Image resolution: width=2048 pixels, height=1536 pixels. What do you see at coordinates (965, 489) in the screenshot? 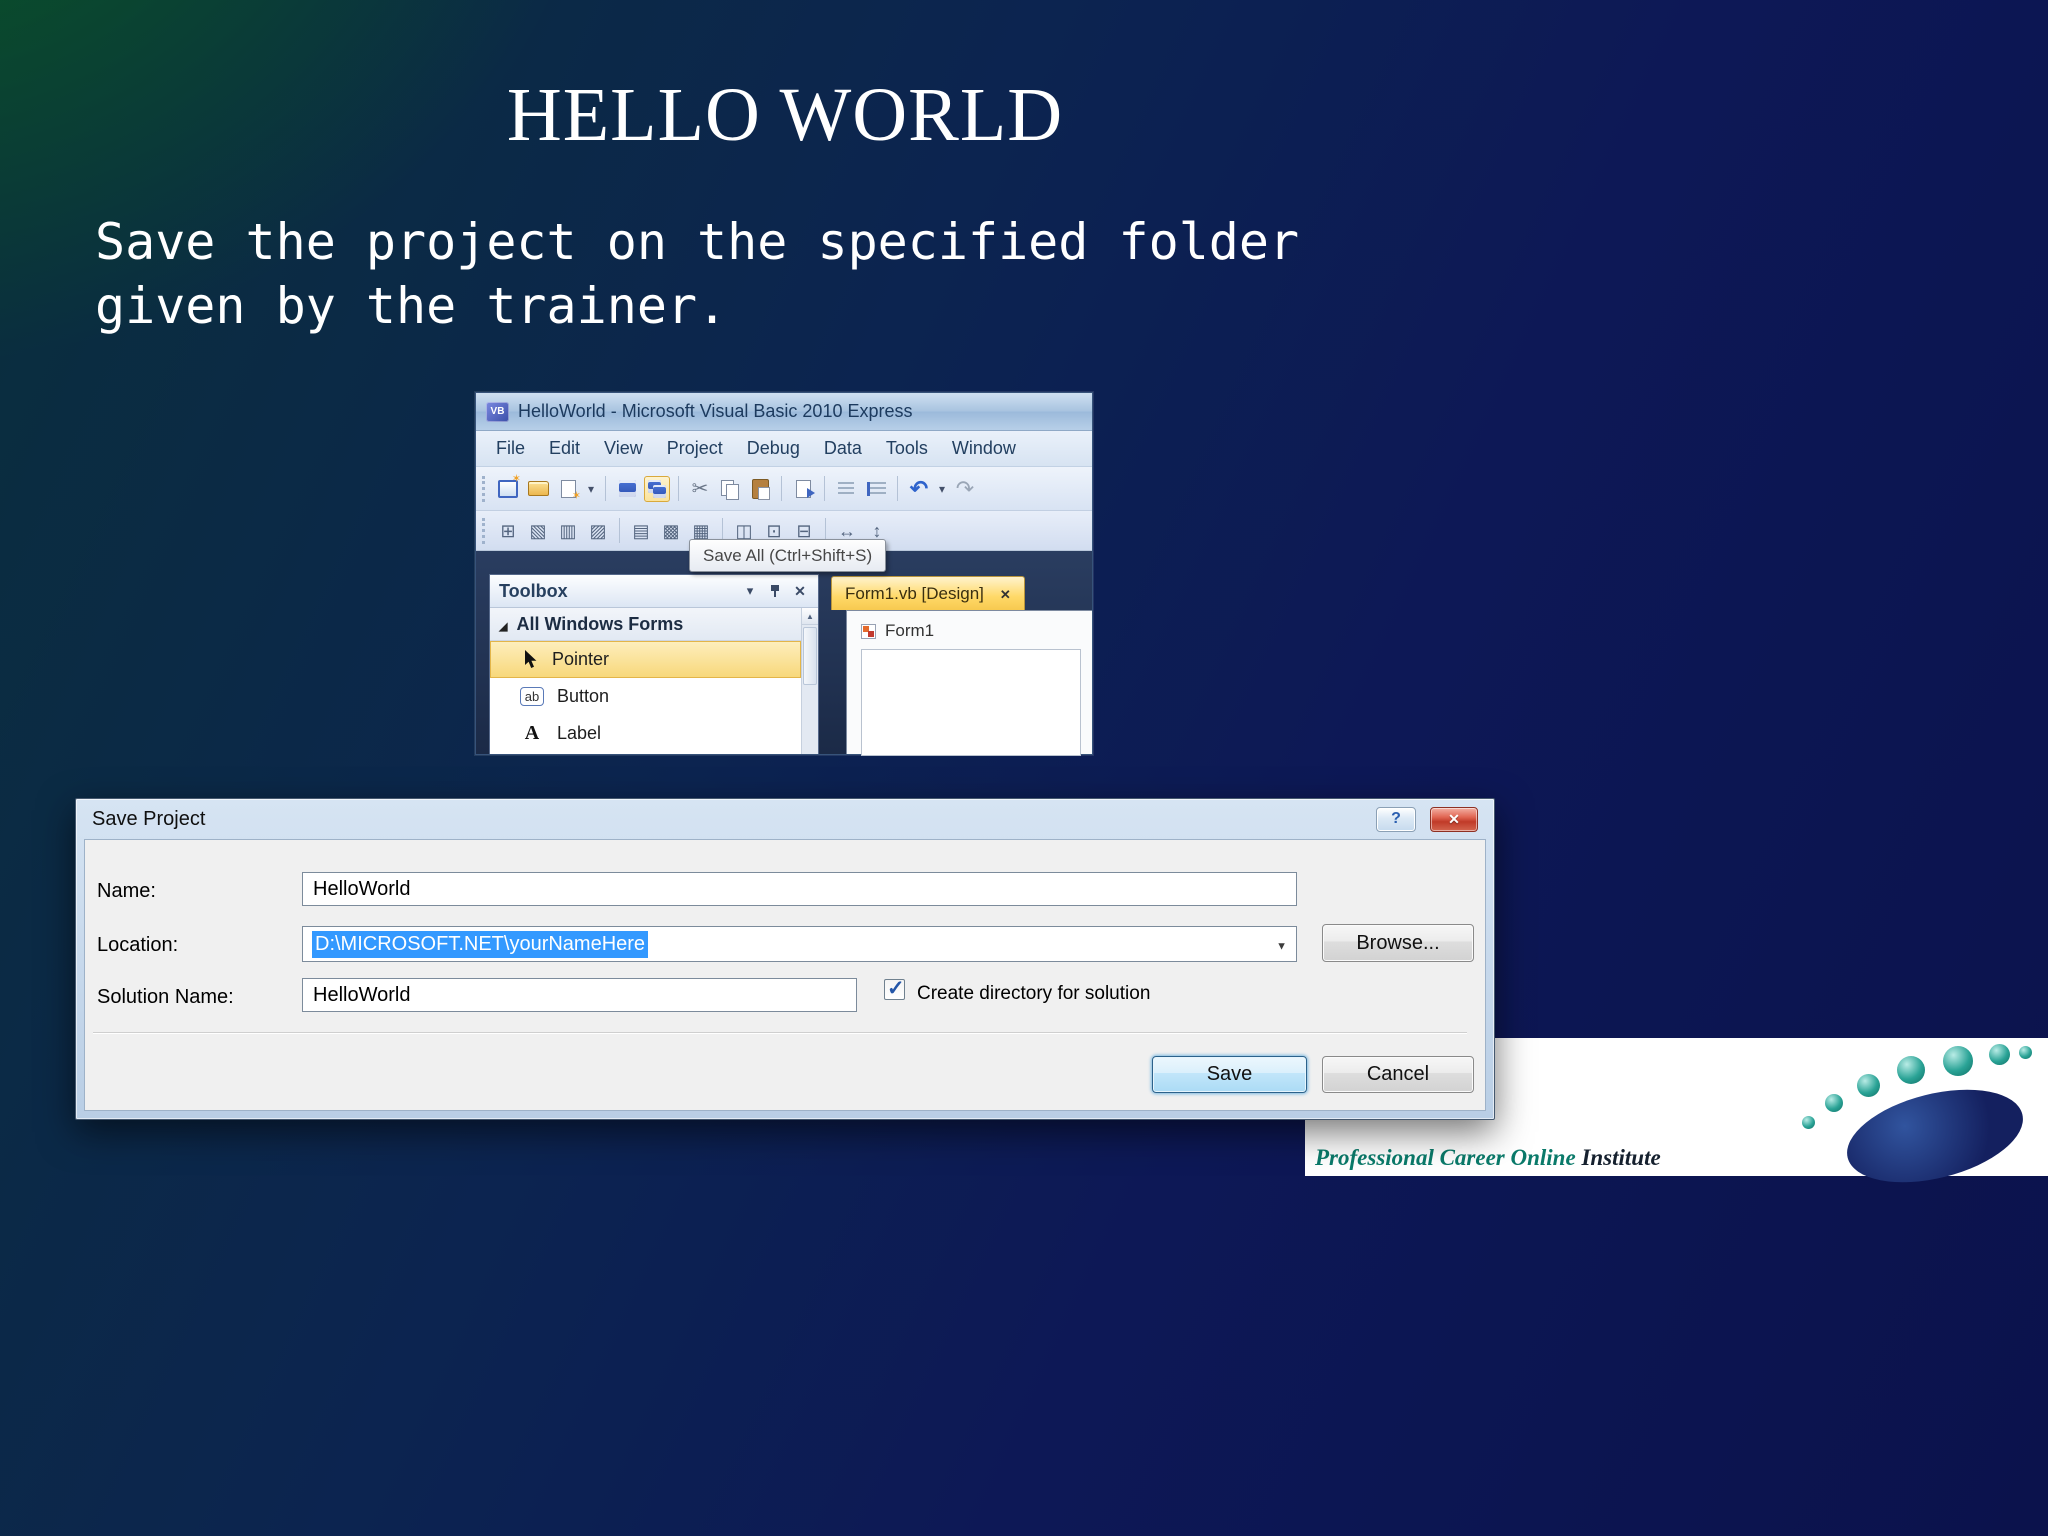
I see `redo-icon` at bounding box center [965, 489].